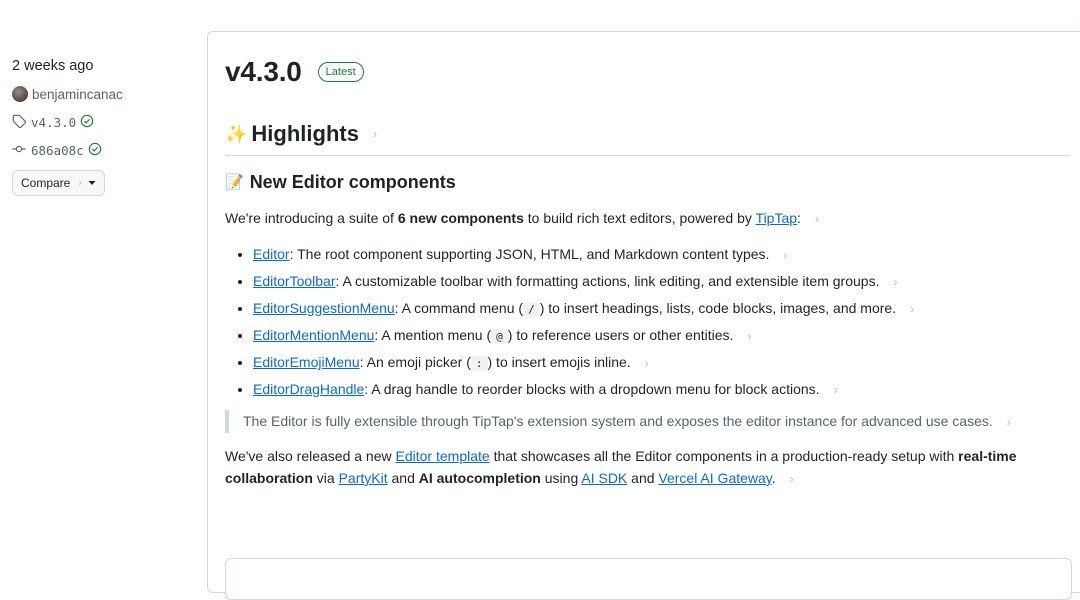  Describe the element at coordinates (19, 150) in the screenshot. I see `git-commit-icon` at that location.